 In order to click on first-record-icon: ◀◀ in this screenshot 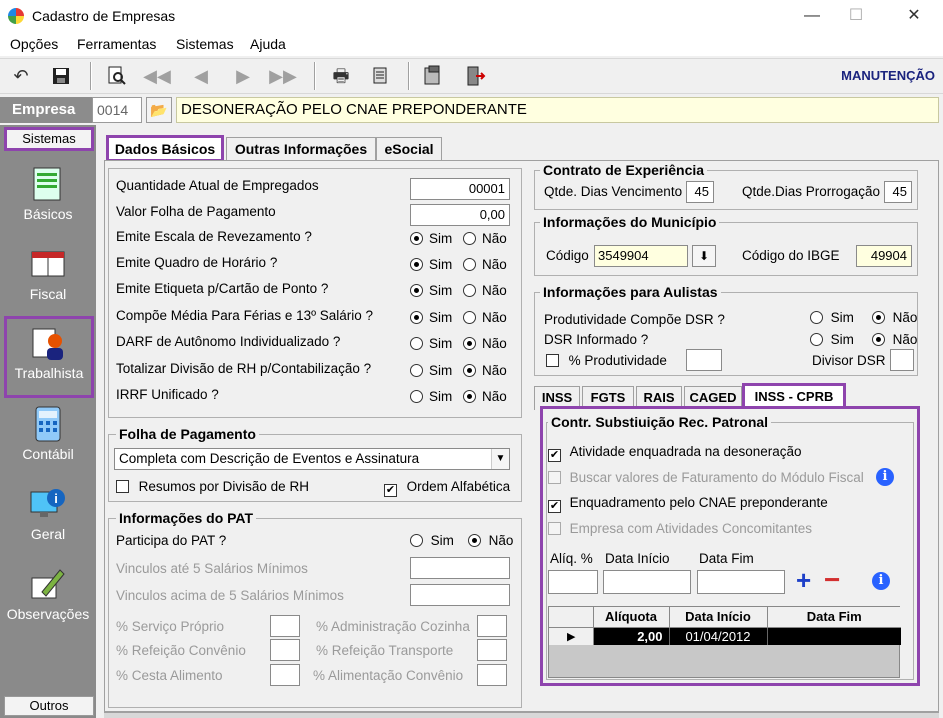, I will do `click(157, 76)`.